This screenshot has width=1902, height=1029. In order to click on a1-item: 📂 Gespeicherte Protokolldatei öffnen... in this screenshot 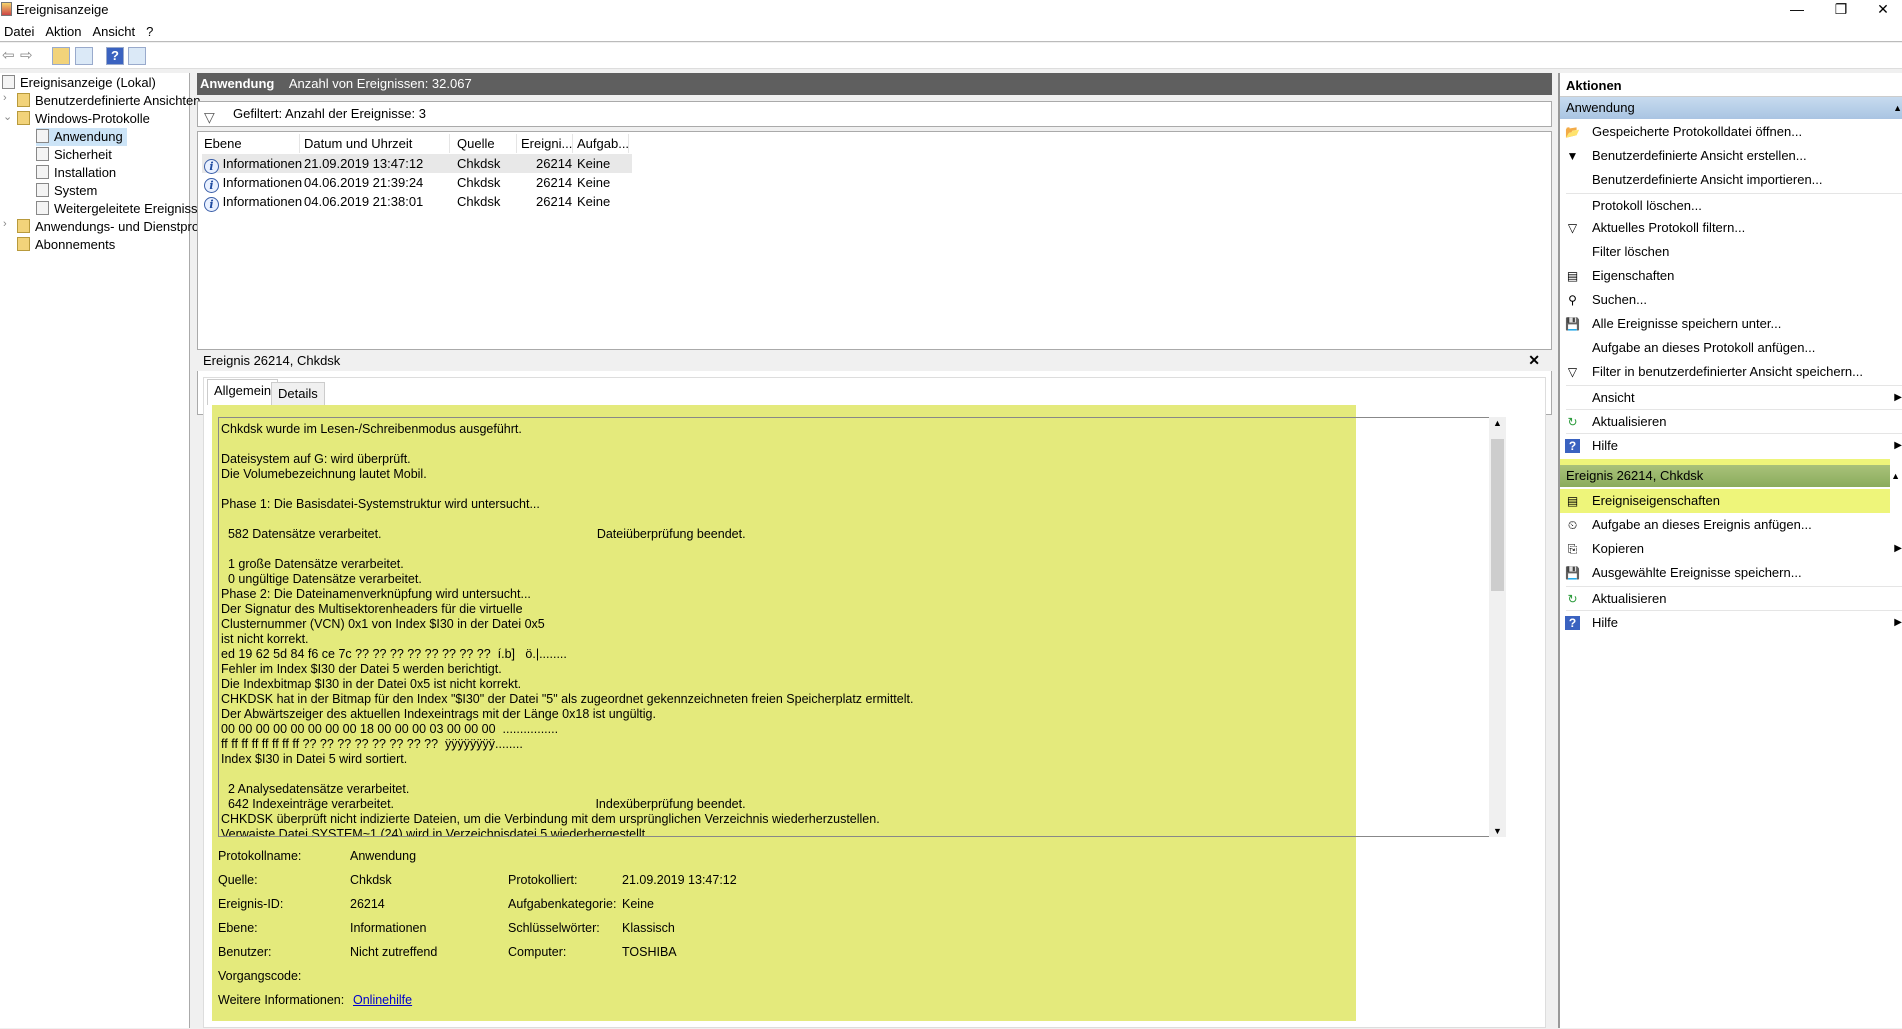, I will do `click(1731, 132)`.